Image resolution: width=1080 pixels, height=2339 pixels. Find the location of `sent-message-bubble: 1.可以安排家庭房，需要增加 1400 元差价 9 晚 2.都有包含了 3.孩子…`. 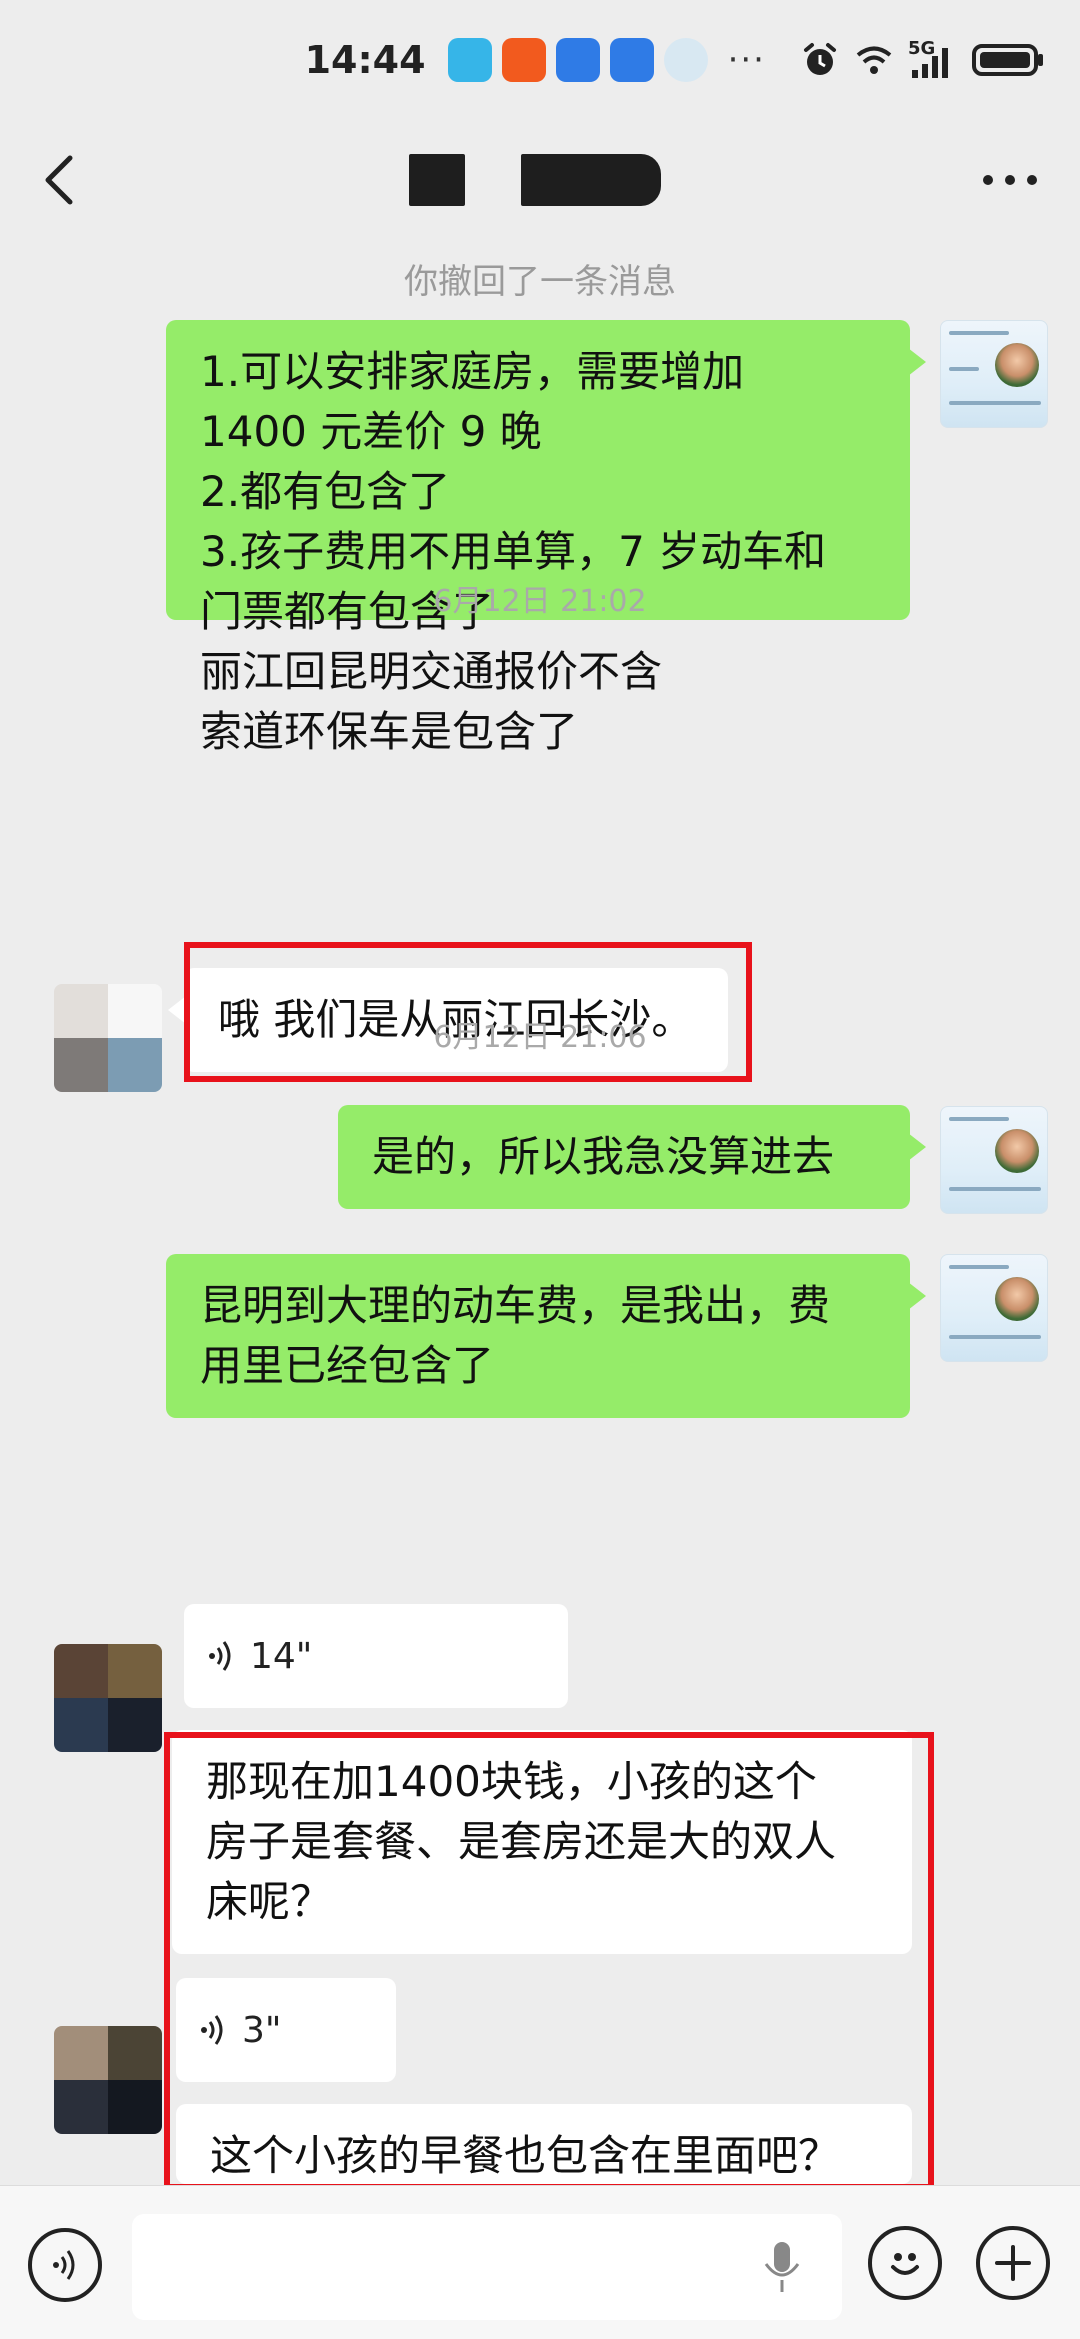

sent-message-bubble: 1.可以安排家庭房，需要增加 1400 元差价 9 晚 2.都有包含了 3.孩子… is located at coordinates (546, 538).